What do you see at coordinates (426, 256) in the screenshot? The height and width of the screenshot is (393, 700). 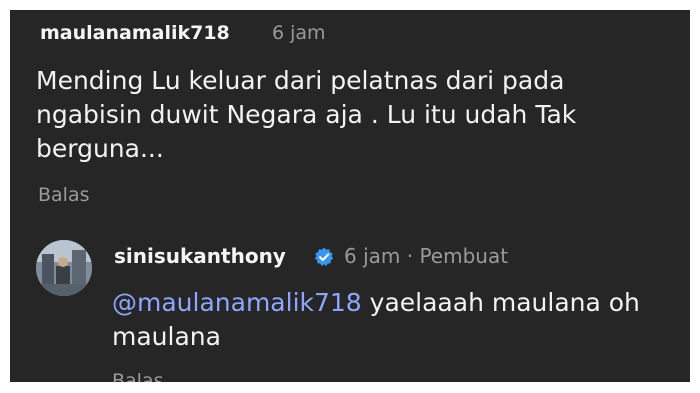 I see `reply-meta: 6 jam · Pembuat` at bounding box center [426, 256].